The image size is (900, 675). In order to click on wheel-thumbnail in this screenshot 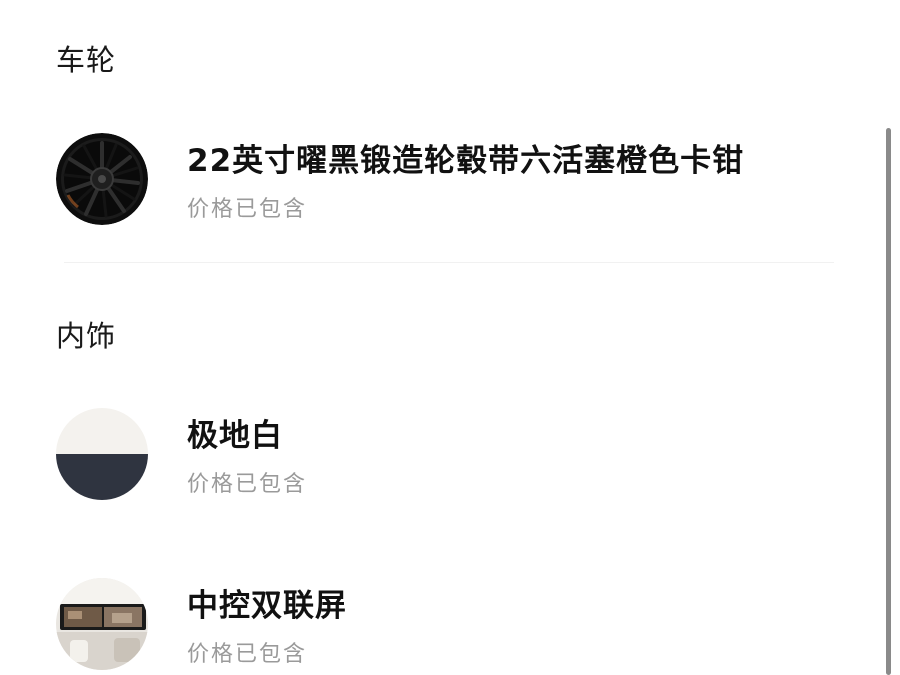, I will do `click(102, 179)`.